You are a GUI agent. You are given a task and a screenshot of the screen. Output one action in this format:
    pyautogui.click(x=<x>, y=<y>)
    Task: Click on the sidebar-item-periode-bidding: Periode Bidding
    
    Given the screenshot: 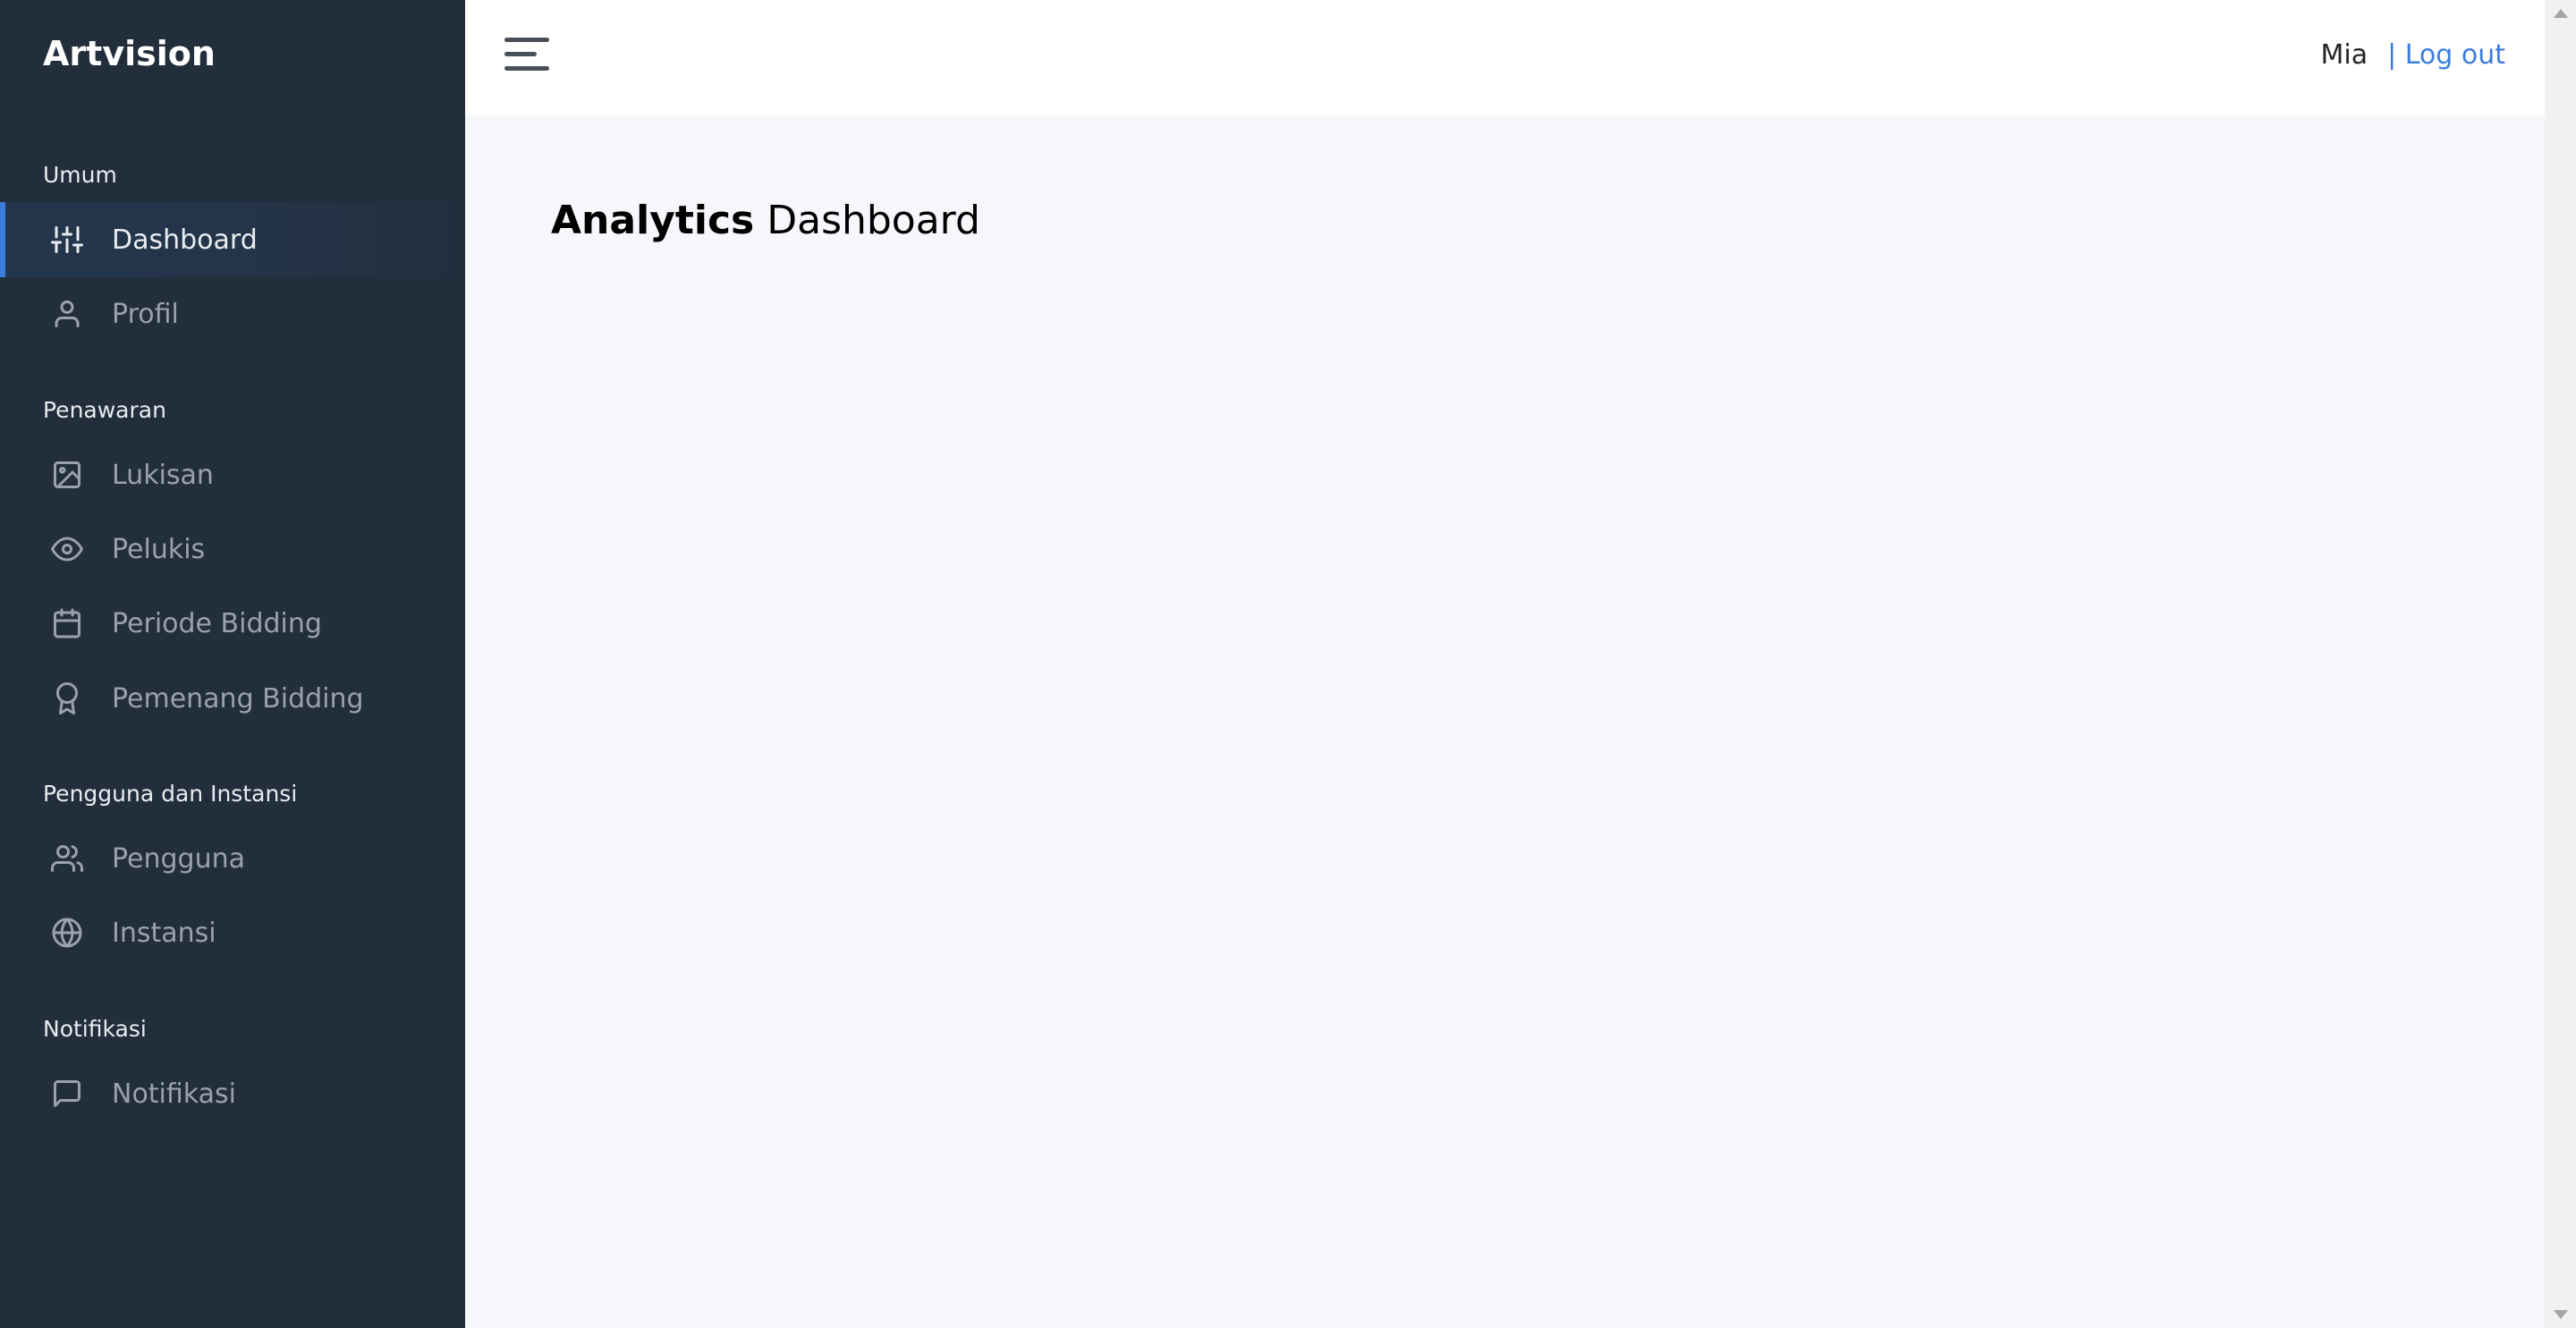 What is the action you would take?
    pyautogui.click(x=232, y=623)
    